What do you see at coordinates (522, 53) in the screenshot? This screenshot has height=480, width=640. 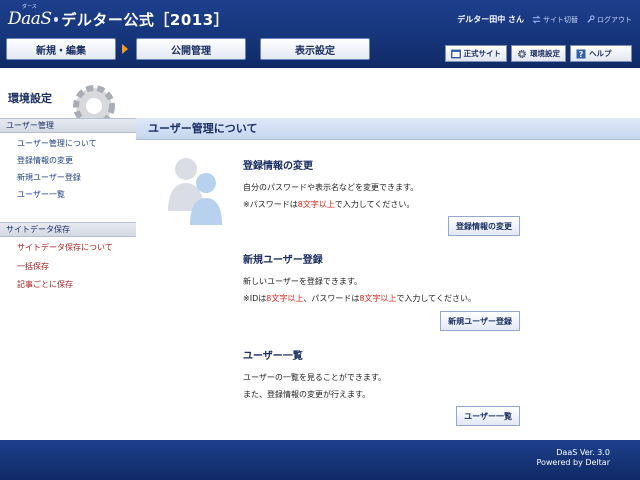 I see `gear-icon` at bounding box center [522, 53].